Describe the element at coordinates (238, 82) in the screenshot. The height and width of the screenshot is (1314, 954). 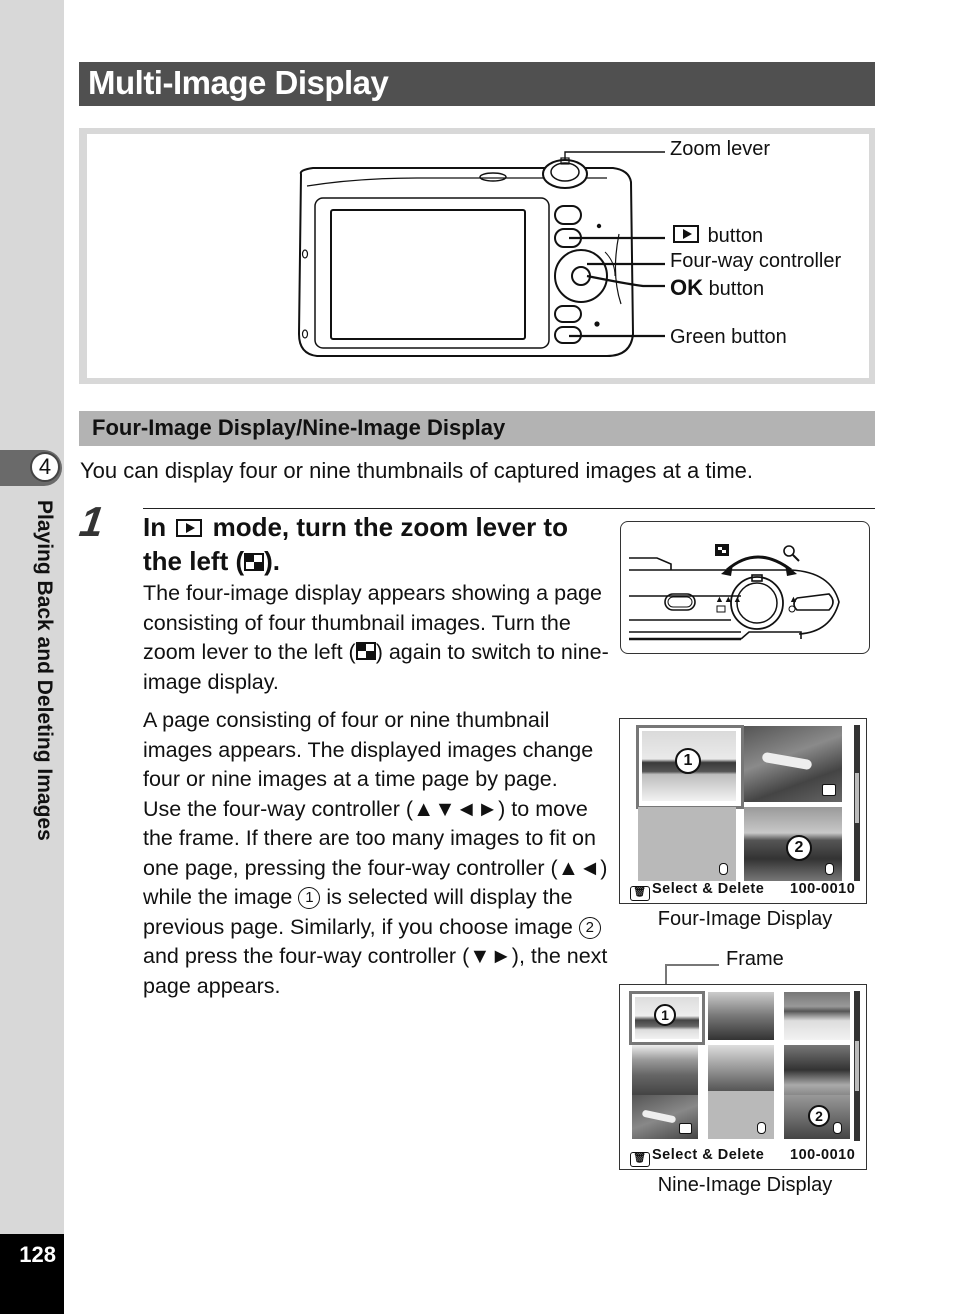
I see `page-title: Multi-Image Display` at that location.